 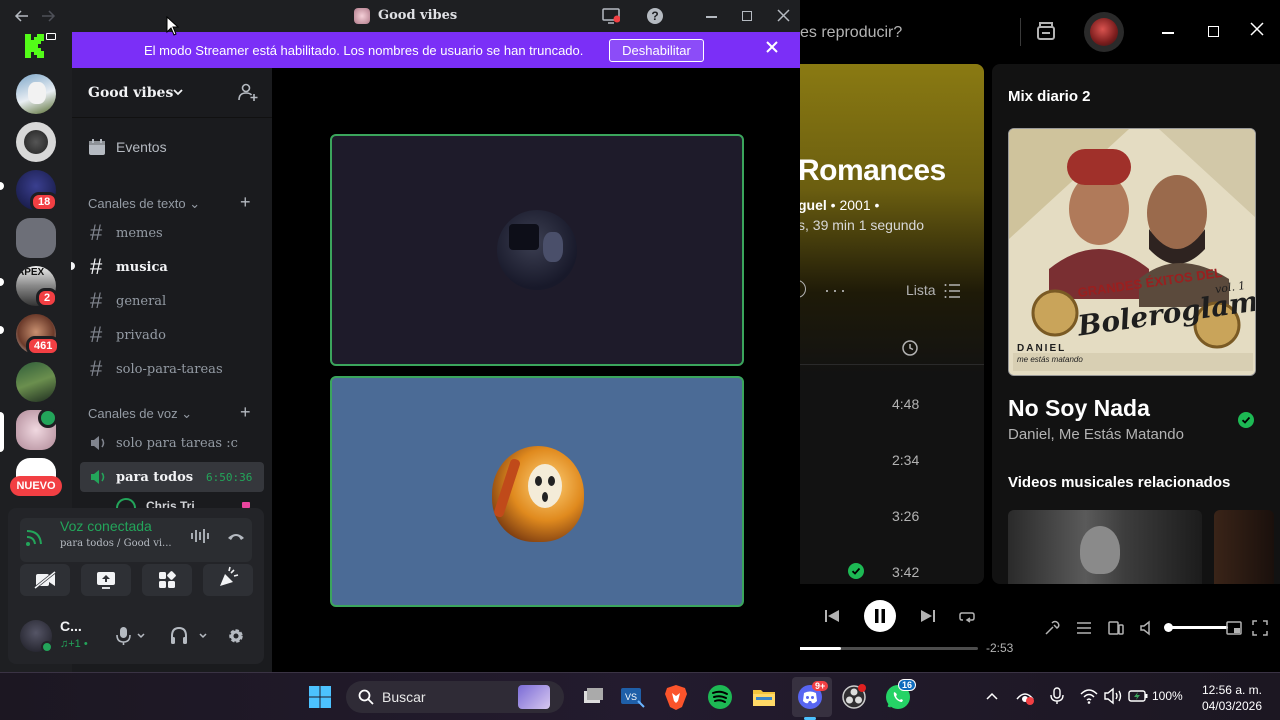 I want to click on song-artist: Daniel, Me Estás Matando, so click(x=1096, y=434).